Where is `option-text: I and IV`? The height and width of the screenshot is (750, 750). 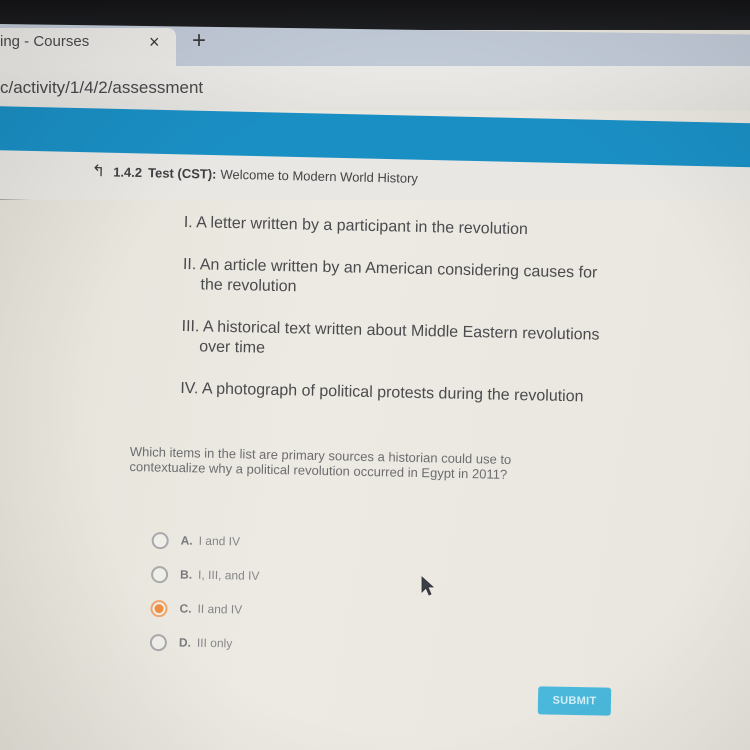 option-text: I and IV is located at coordinates (219, 541).